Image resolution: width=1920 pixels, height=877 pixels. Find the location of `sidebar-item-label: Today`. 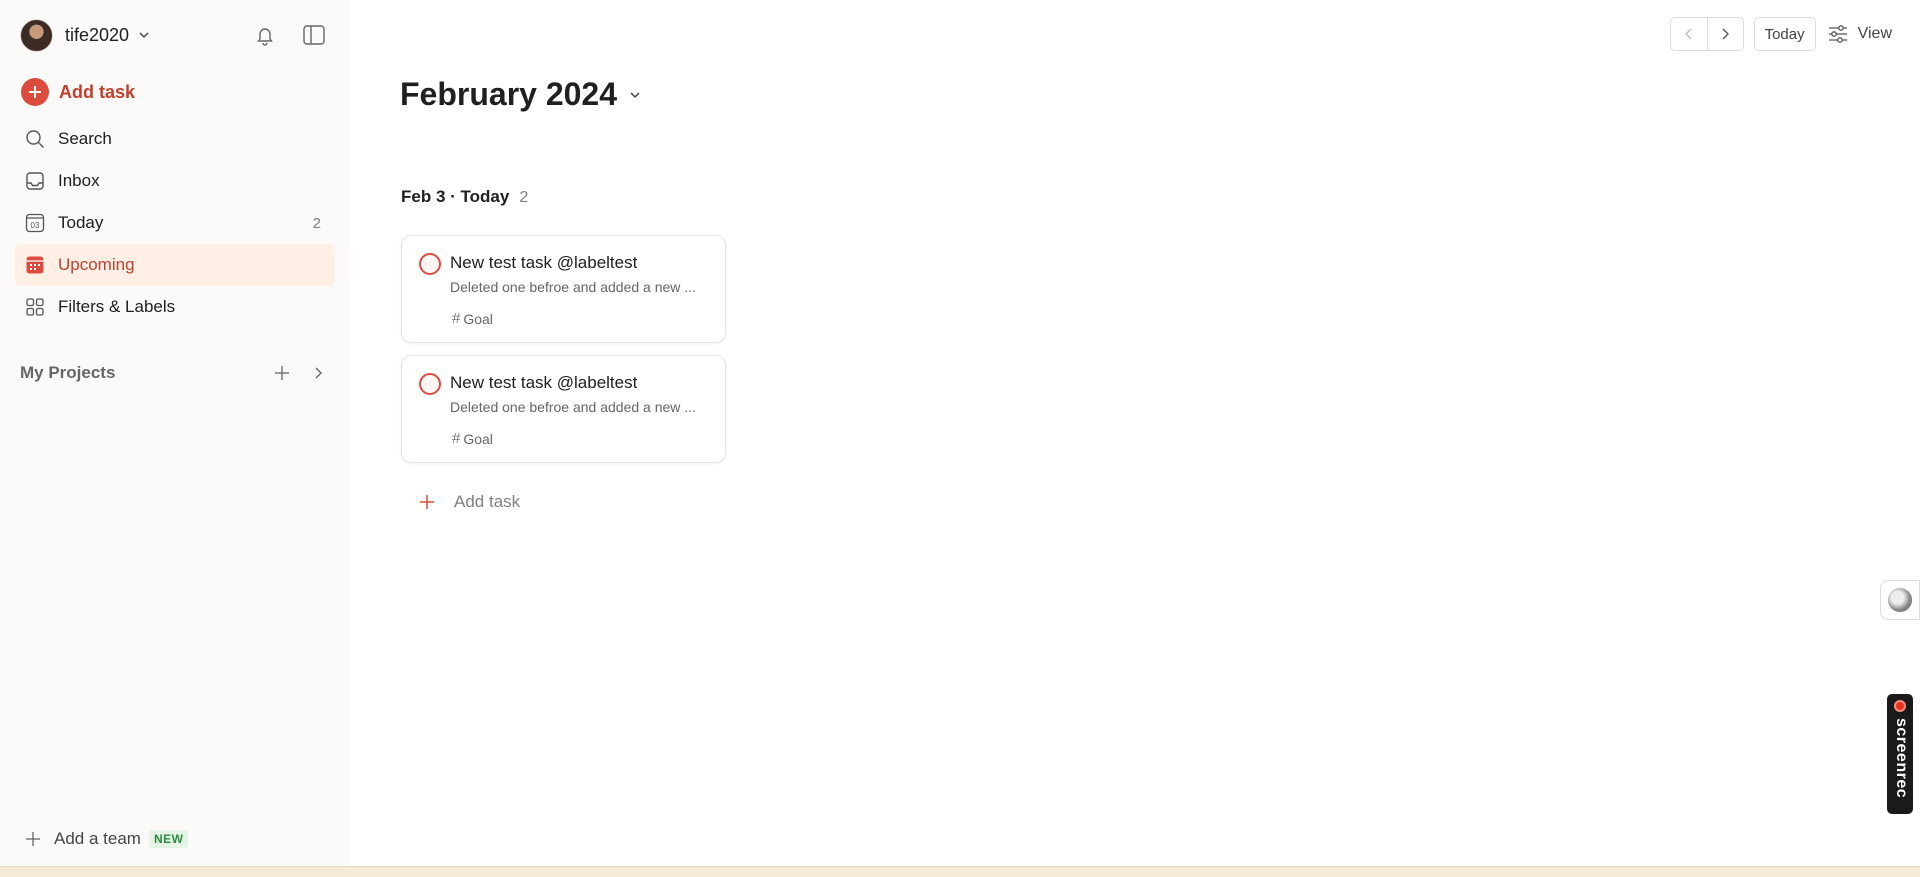

sidebar-item-label: Today is located at coordinates (81, 222).